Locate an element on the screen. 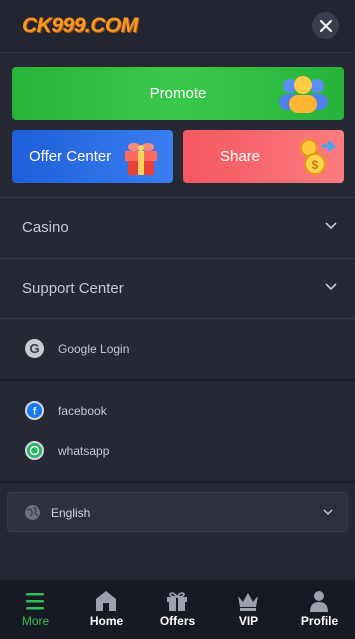  nav-offers: Offers is located at coordinates (177, 609).